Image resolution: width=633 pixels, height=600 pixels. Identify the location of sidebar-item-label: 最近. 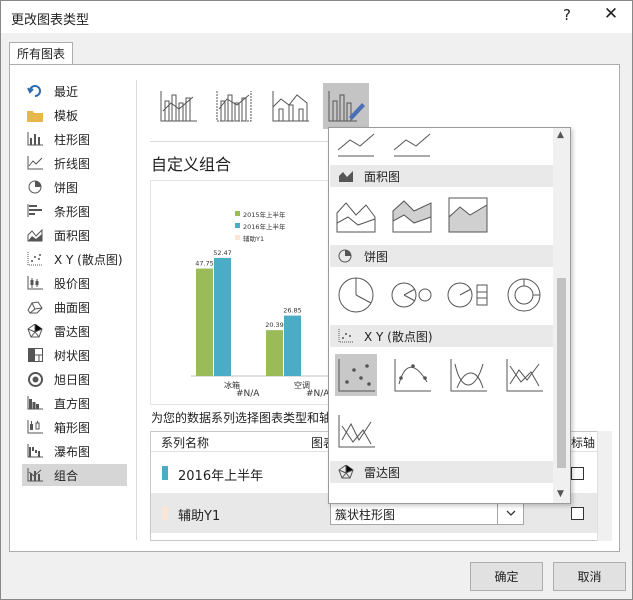
(66, 91).